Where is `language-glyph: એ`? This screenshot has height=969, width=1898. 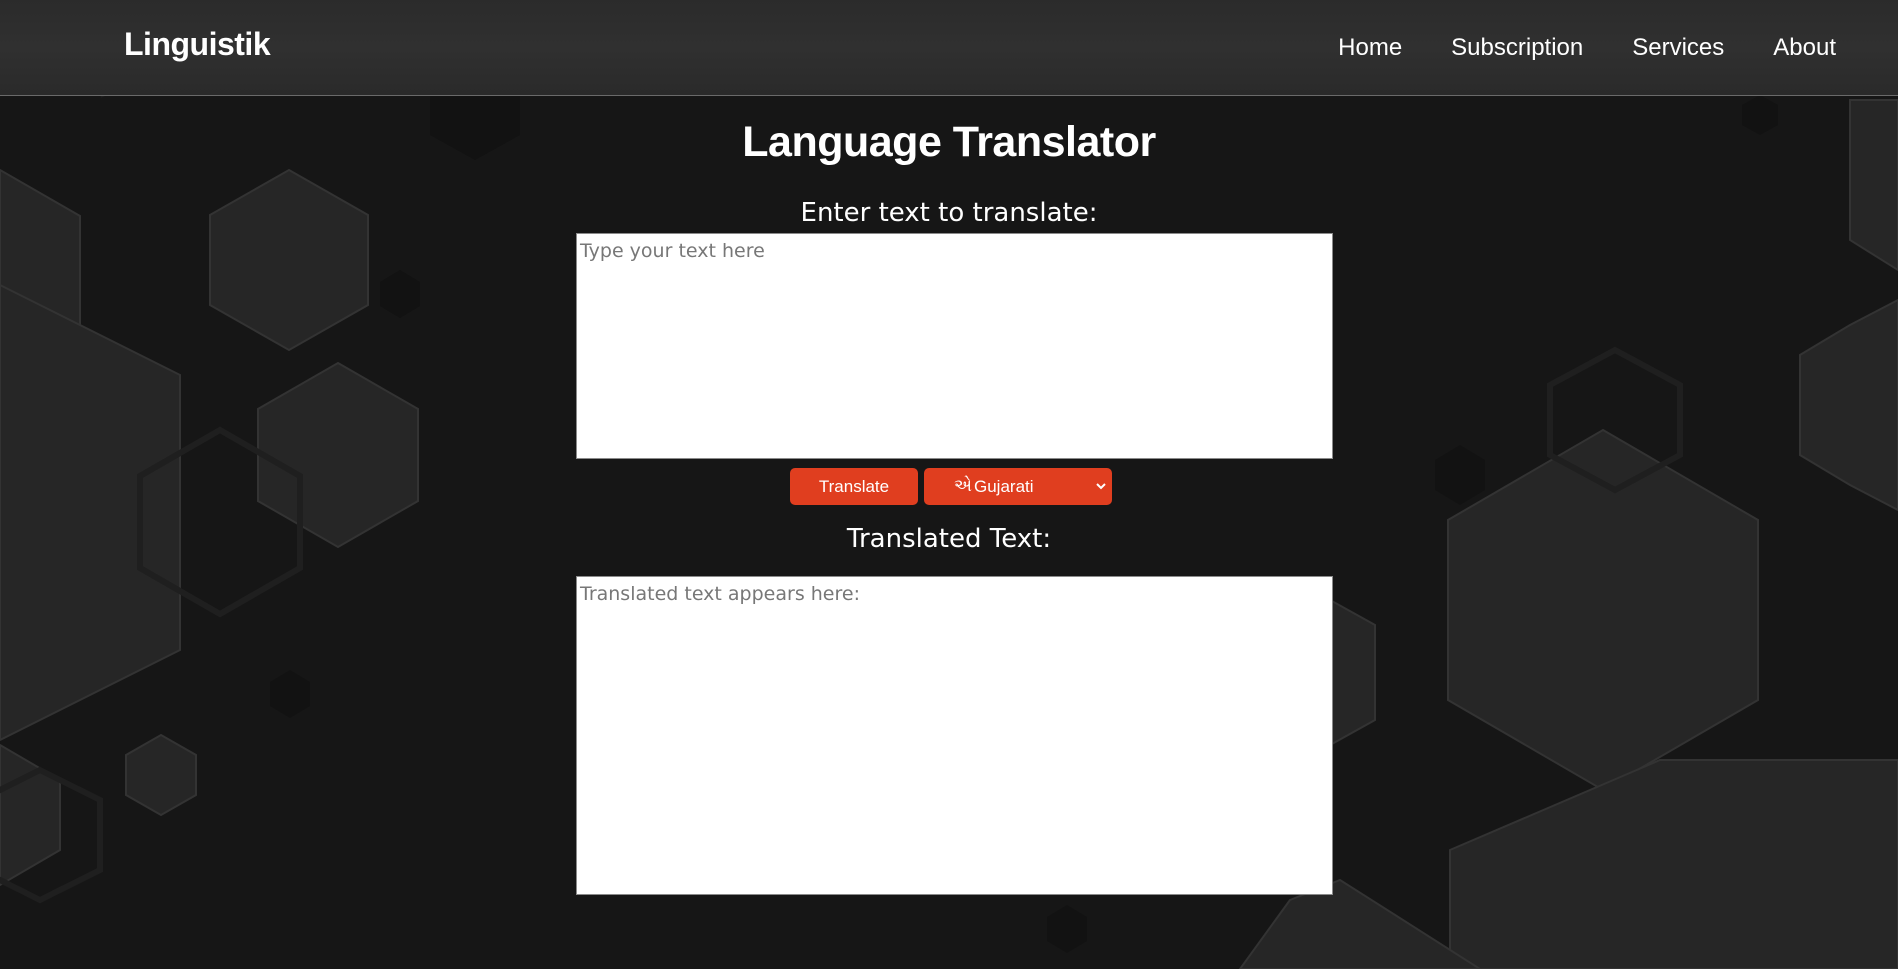
language-glyph: એ is located at coordinates (963, 486).